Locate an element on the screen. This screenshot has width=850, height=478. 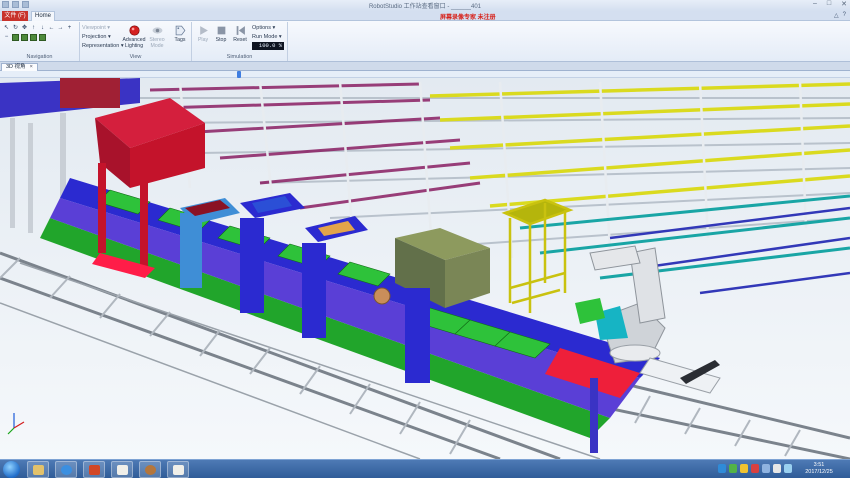
tray-network-icon is located at coordinates (722, 468).